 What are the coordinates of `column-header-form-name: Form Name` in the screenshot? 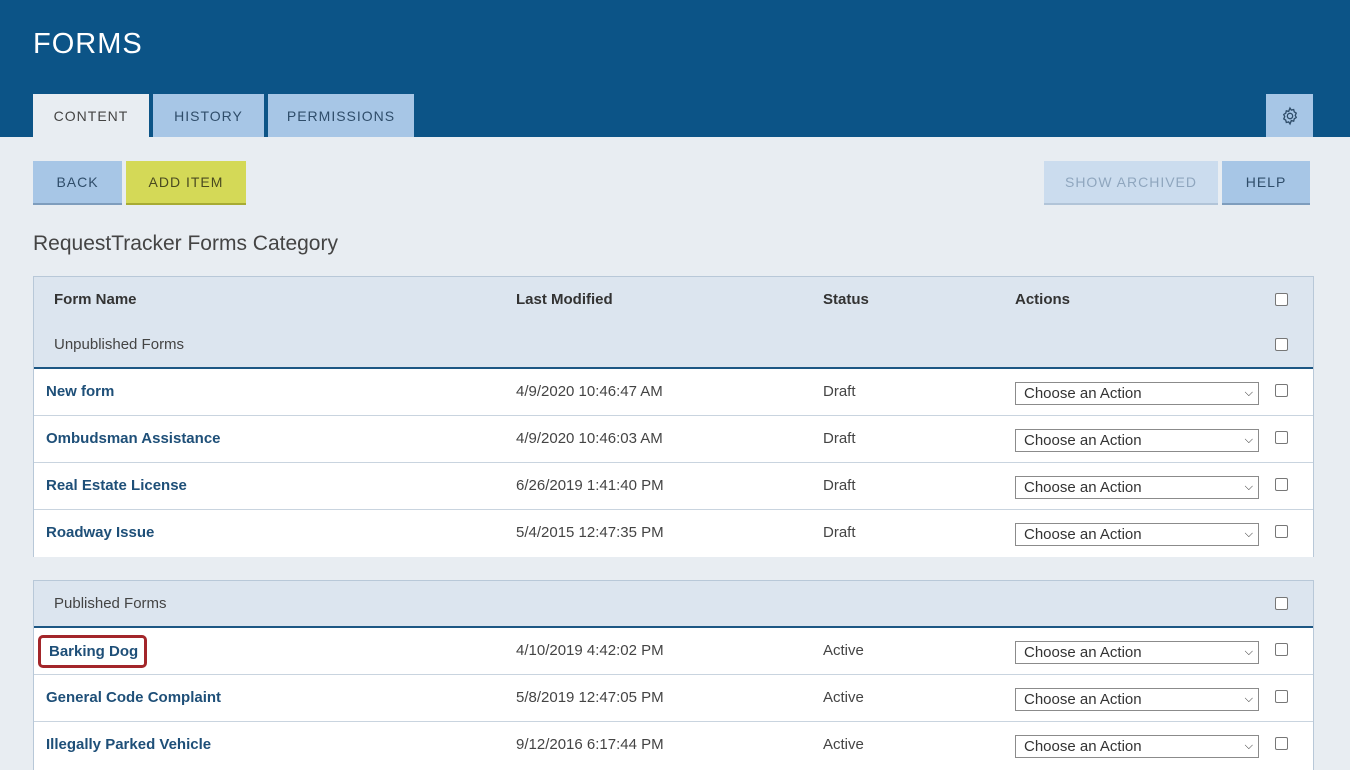 It's located at (95, 299).